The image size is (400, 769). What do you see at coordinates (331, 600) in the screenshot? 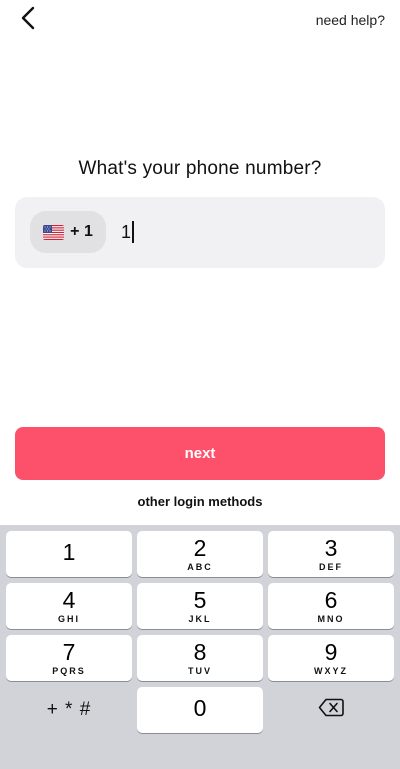
I see `key-digit: 6` at bounding box center [331, 600].